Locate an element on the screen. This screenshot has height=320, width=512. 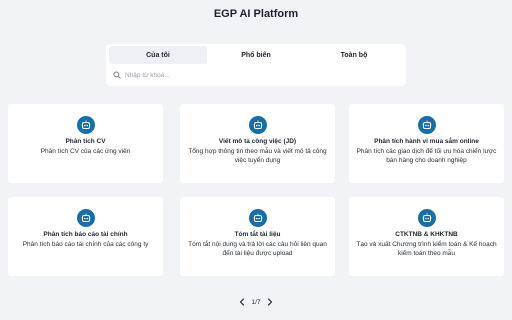
page-indicator: 1/7 is located at coordinates (256, 302).